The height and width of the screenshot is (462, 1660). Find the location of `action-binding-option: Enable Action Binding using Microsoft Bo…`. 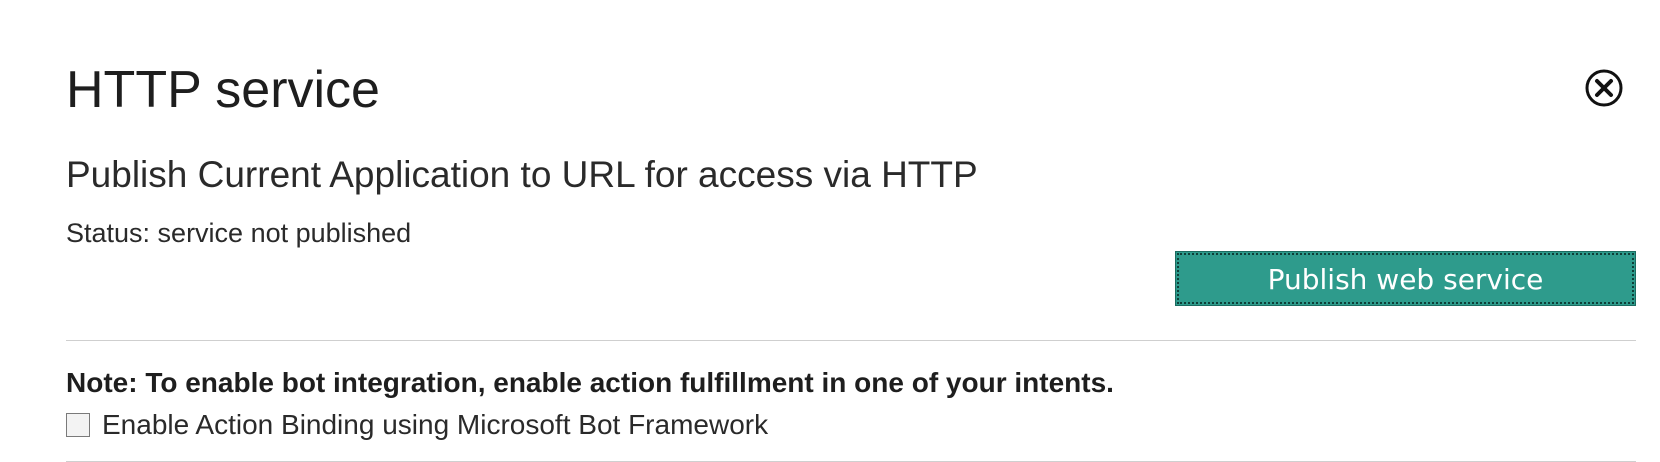

action-binding-option: Enable Action Binding using Microsoft Bo… is located at coordinates (417, 425).